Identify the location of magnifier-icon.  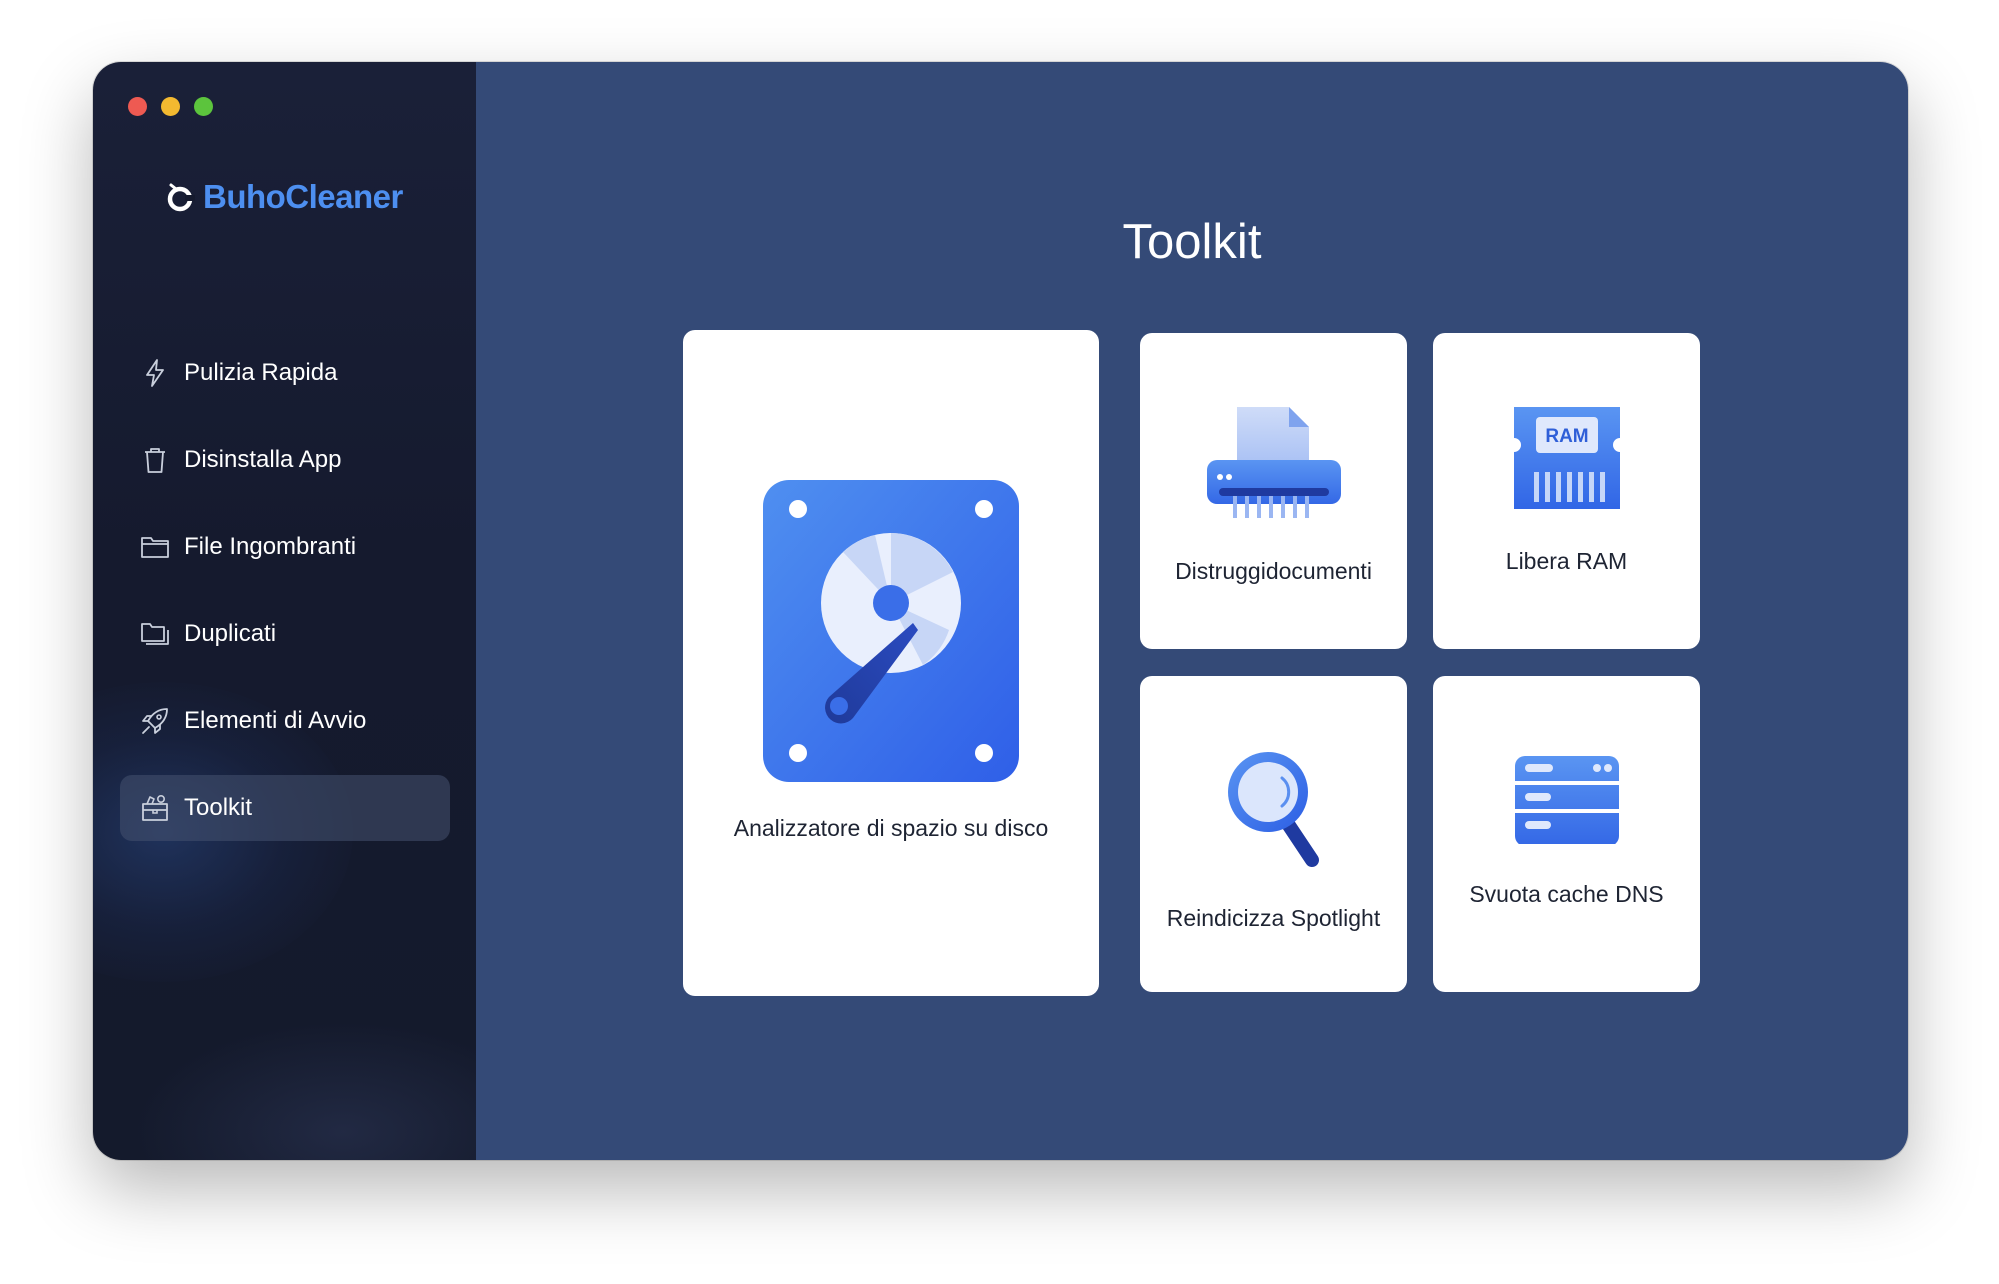
(1274, 810).